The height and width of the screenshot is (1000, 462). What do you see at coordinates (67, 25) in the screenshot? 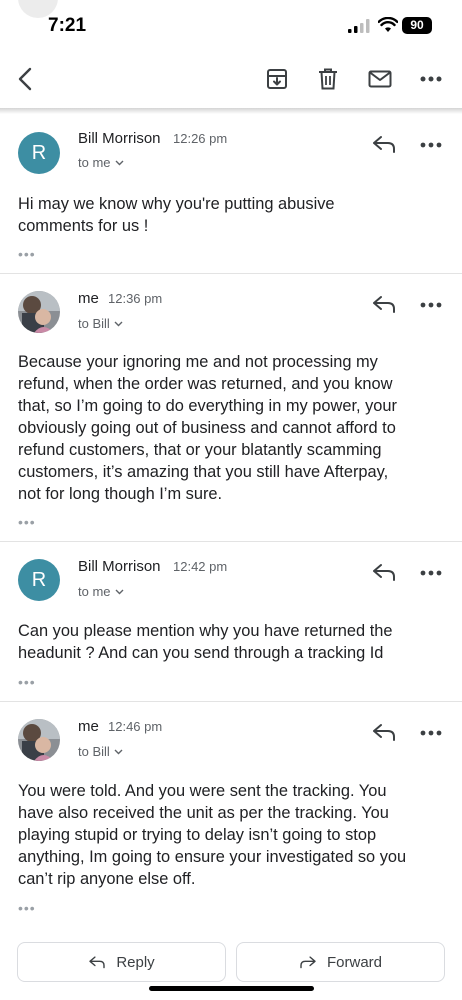
I see `status-time: 7:21` at bounding box center [67, 25].